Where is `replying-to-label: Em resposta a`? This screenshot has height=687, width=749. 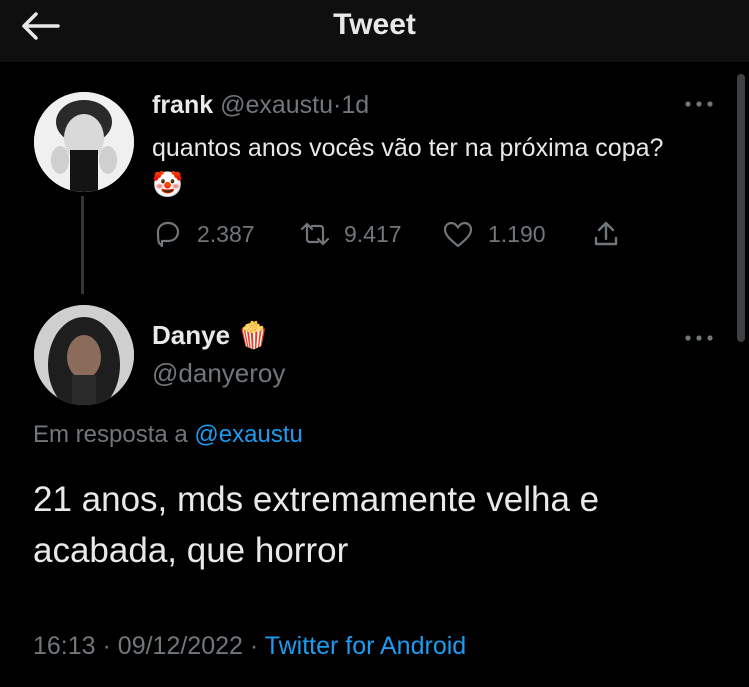 replying-to-label: Em resposta a is located at coordinates (110, 434).